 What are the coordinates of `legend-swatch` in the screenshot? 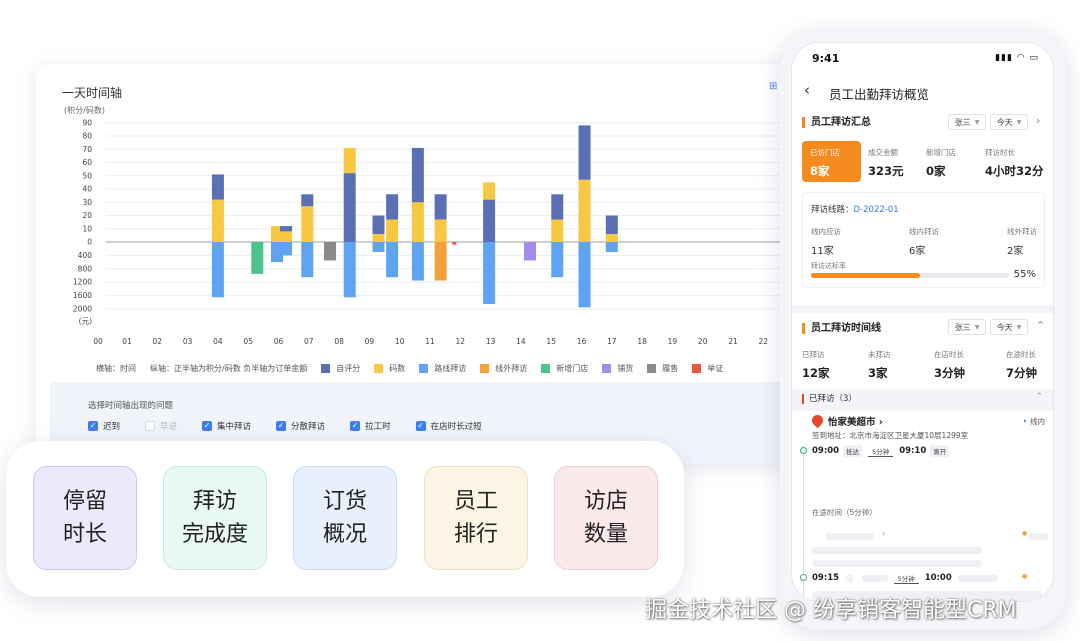 It's located at (379, 368).